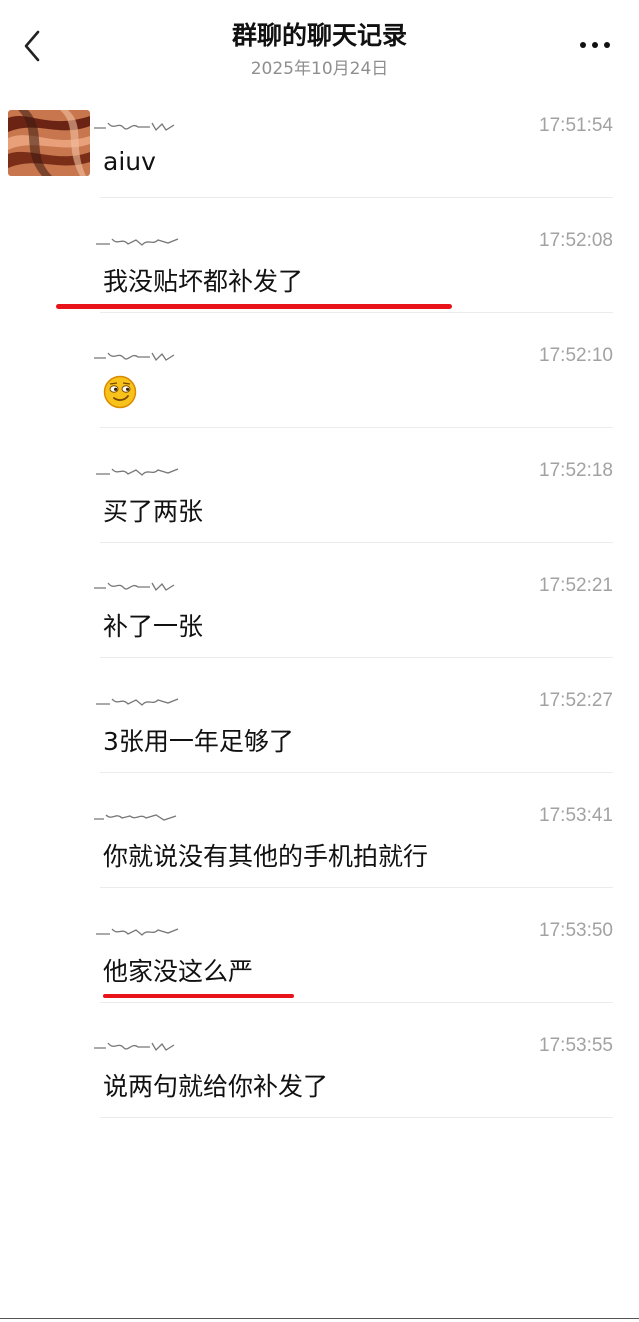  Describe the element at coordinates (576, 355) in the screenshot. I see `message-time: 17:52:10` at that location.